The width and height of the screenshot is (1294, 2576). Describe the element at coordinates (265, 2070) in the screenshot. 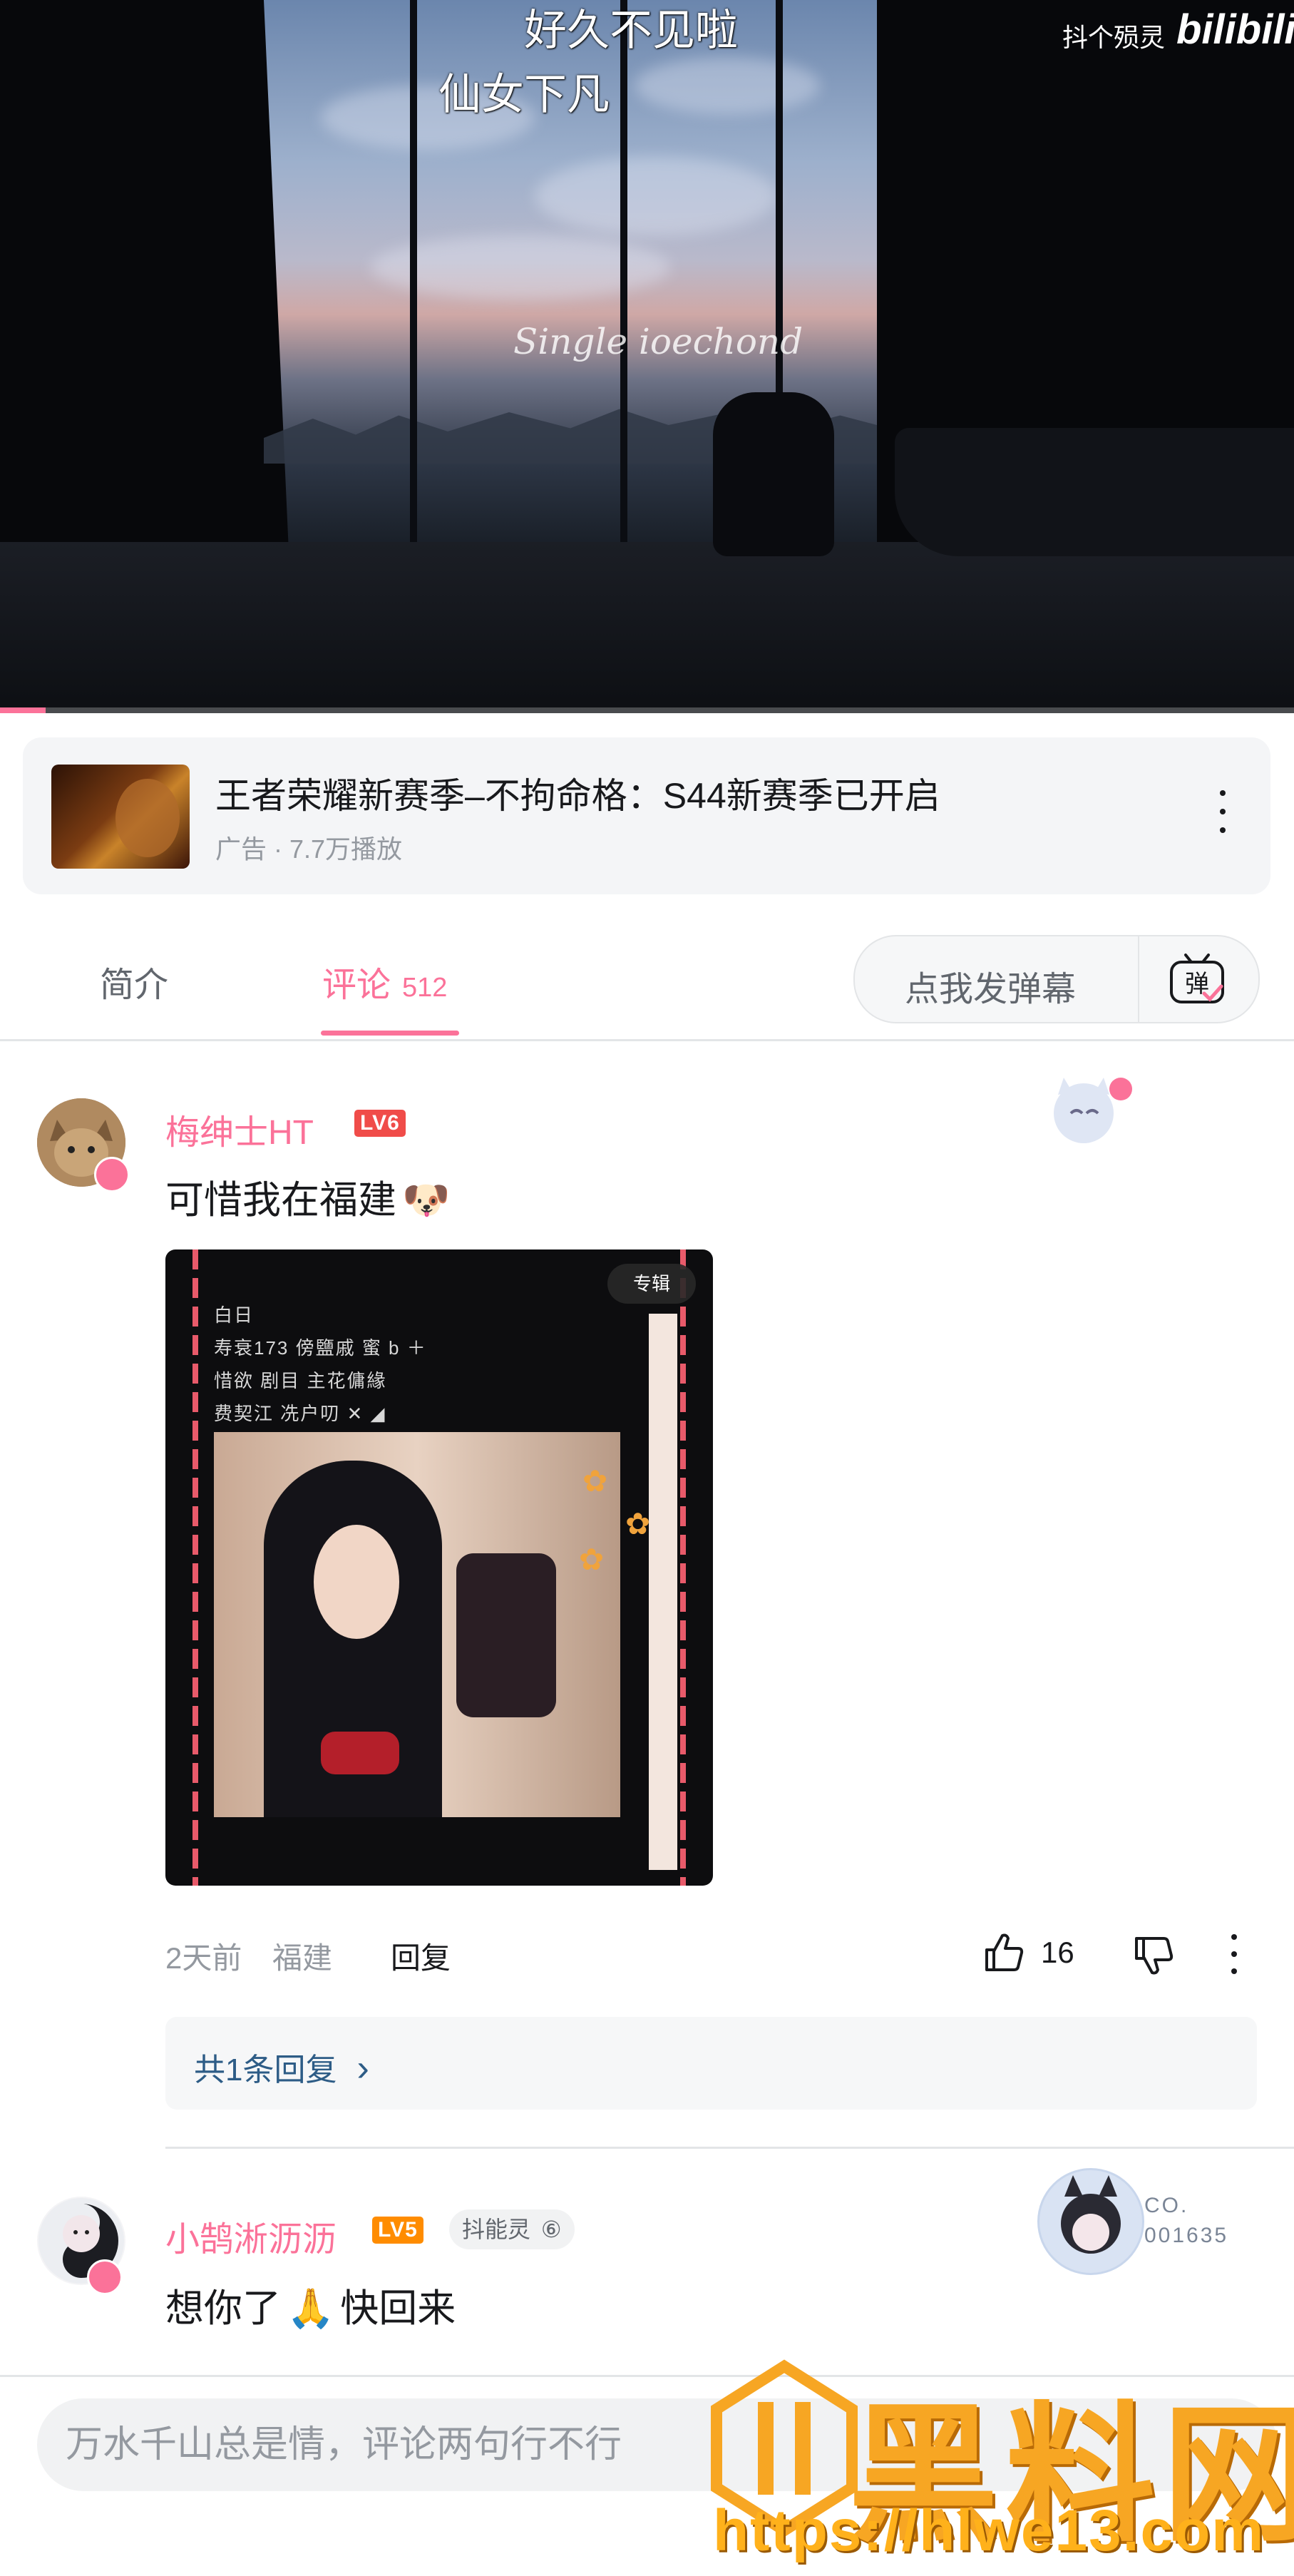

I see `replies-summary-text: 共1条回复` at that location.